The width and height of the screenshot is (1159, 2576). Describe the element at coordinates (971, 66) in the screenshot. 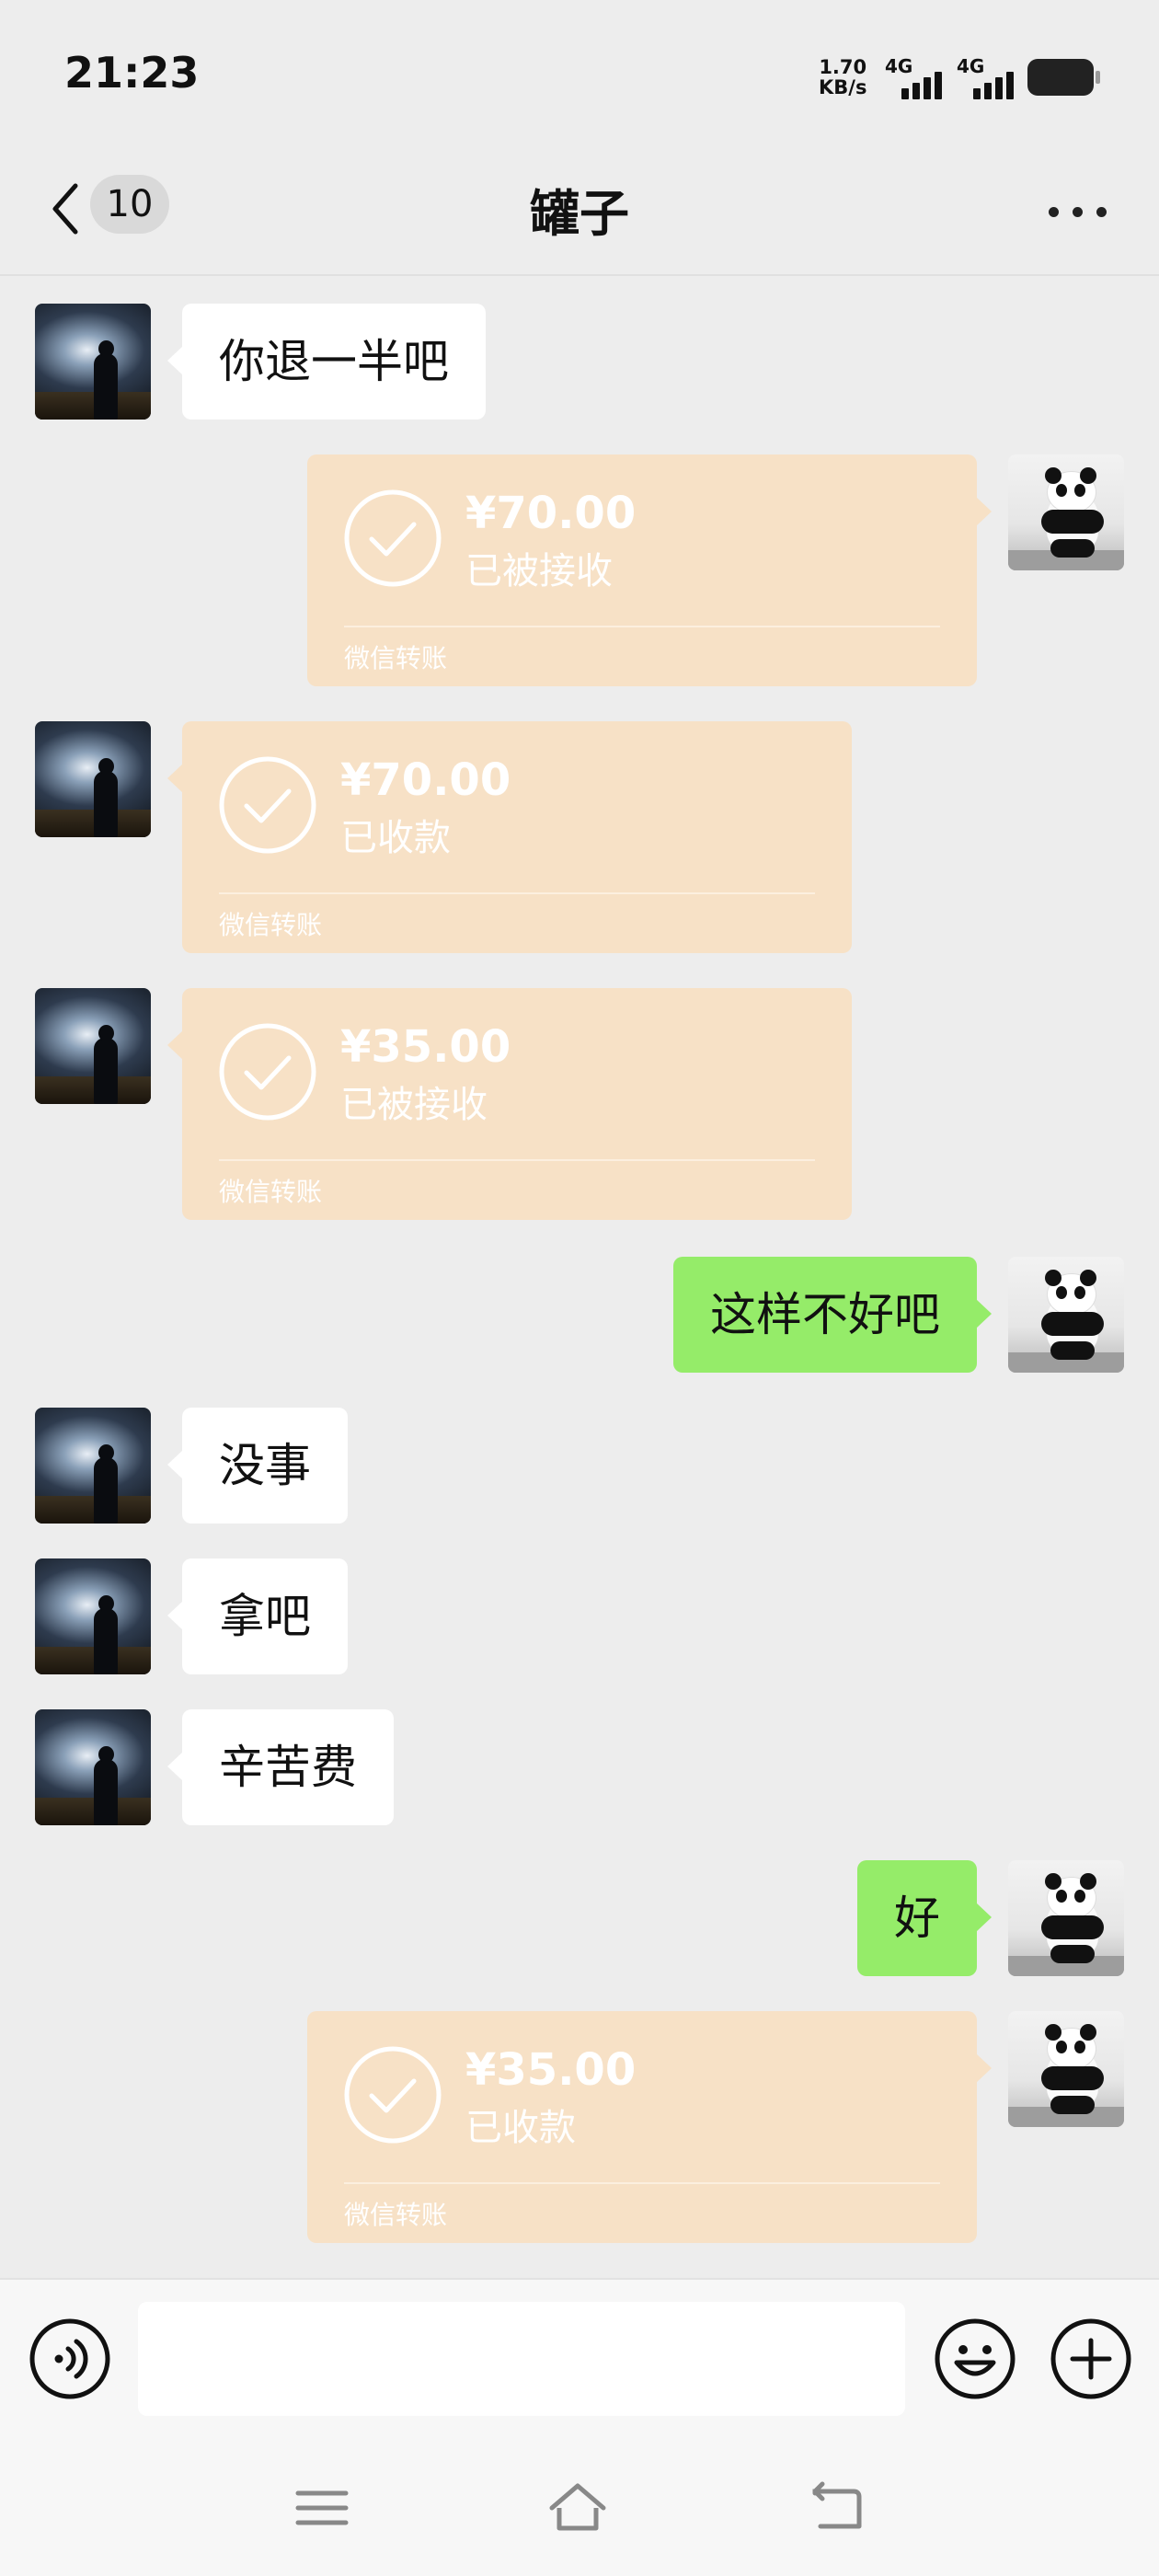

I see `sim2-label: 4G` at that location.